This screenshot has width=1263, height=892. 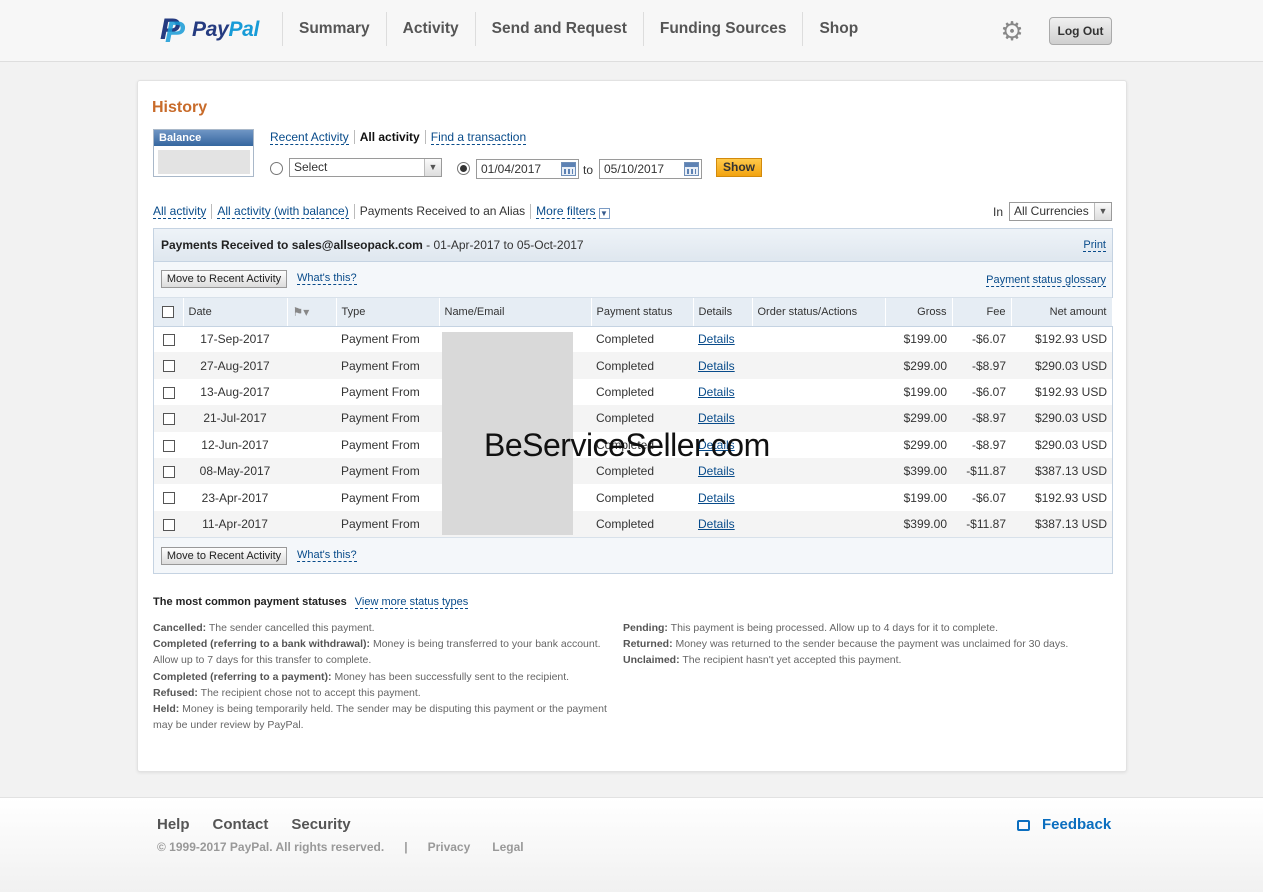 I want to click on log-out-button: Log Out, so click(x=1080, y=31).